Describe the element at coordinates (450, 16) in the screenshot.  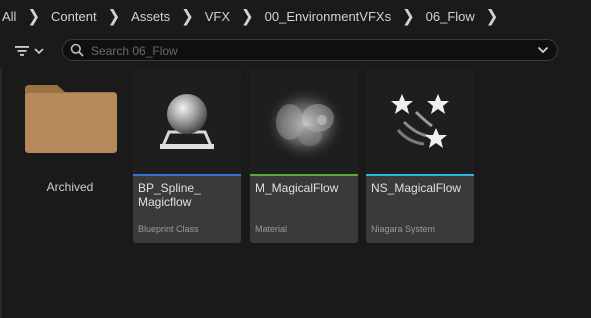
I see `breadcrumb-flow: 06_Flow` at that location.